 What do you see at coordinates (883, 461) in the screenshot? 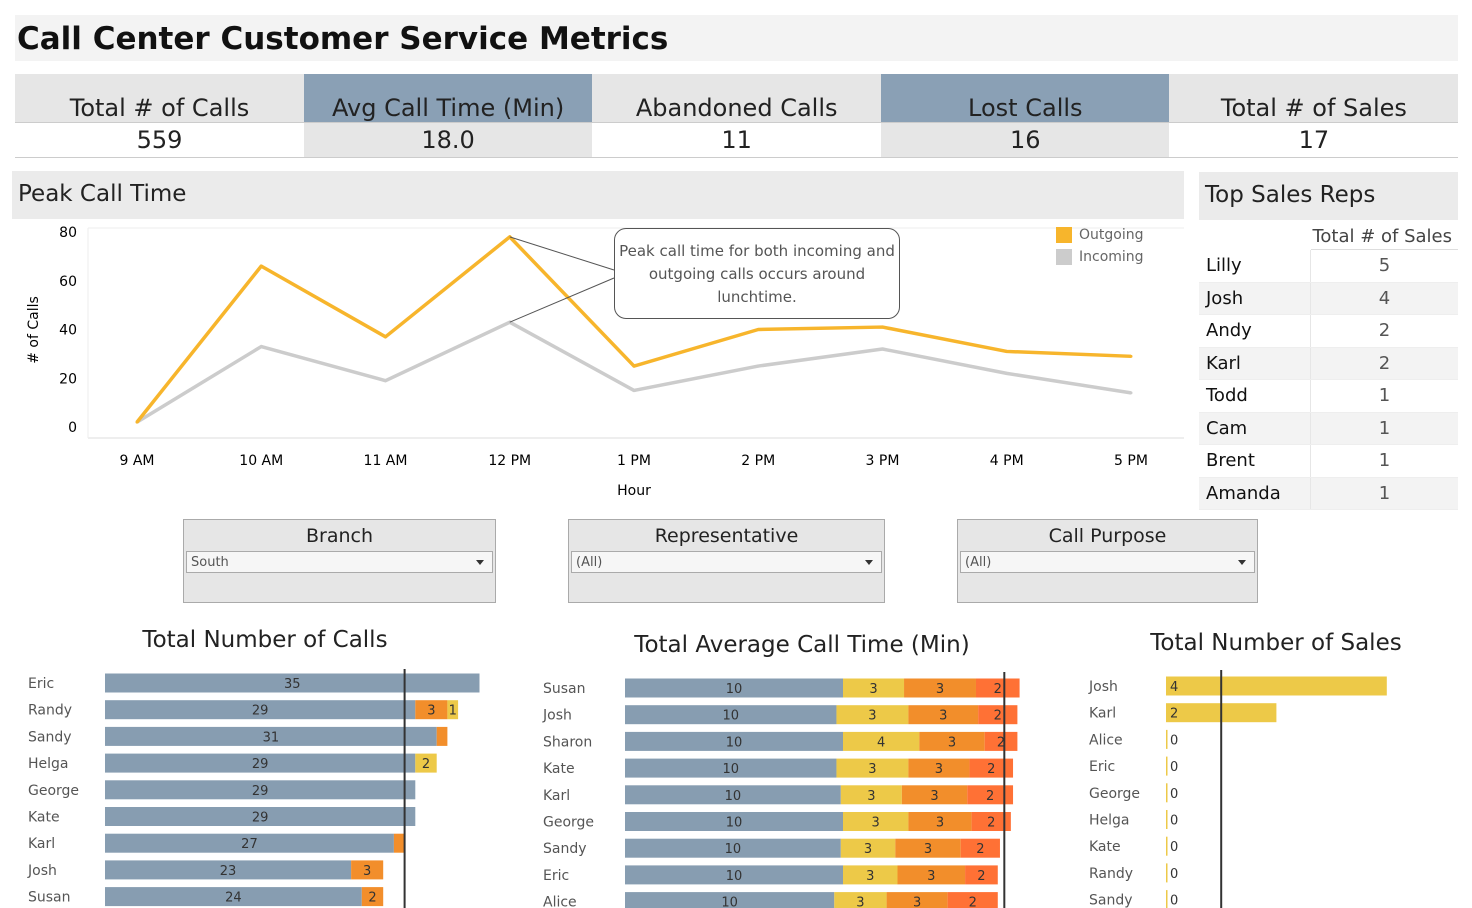
I see `x-tick-label: 3 PM` at bounding box center [883, 461].